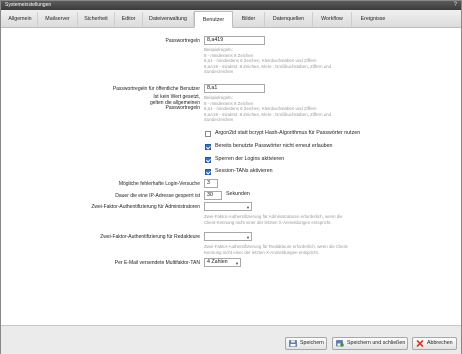  What do you see at coordinates (238, 194) in the screenshot?
I see `ip-block-unit: Sekunden` at bounding box center [238, 194].